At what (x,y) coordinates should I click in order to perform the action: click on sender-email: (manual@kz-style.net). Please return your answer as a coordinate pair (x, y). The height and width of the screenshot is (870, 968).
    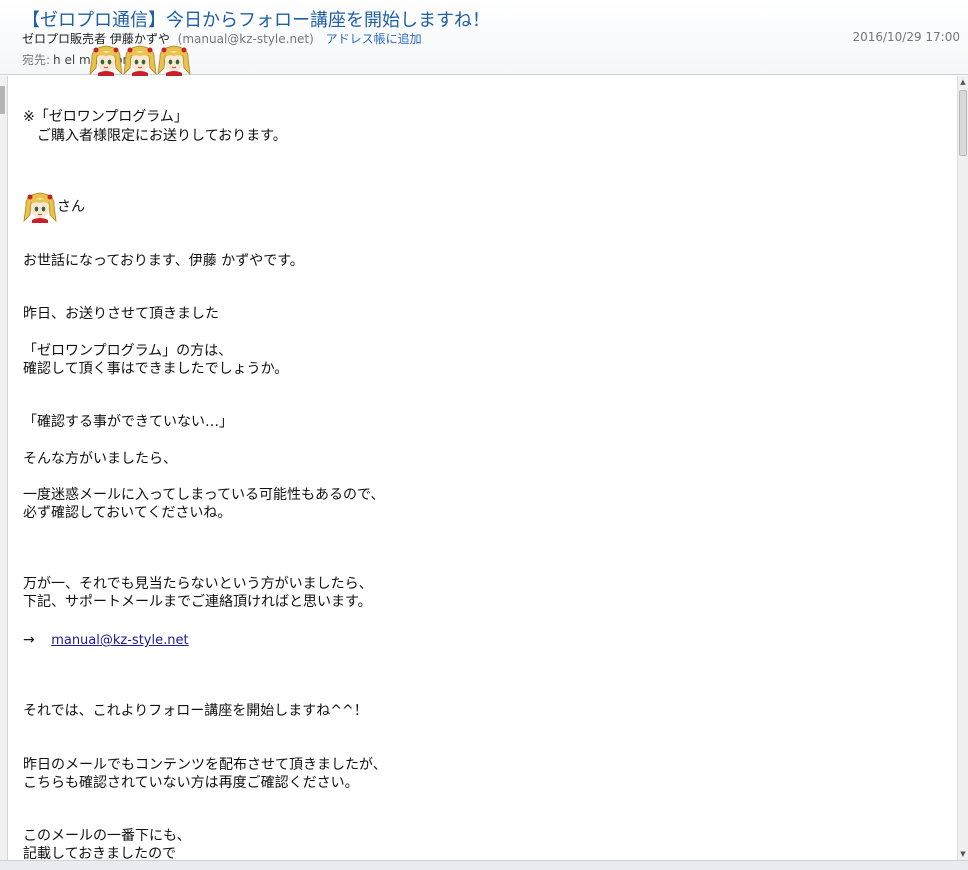
    Looking at the image, I should click on (245, 39).